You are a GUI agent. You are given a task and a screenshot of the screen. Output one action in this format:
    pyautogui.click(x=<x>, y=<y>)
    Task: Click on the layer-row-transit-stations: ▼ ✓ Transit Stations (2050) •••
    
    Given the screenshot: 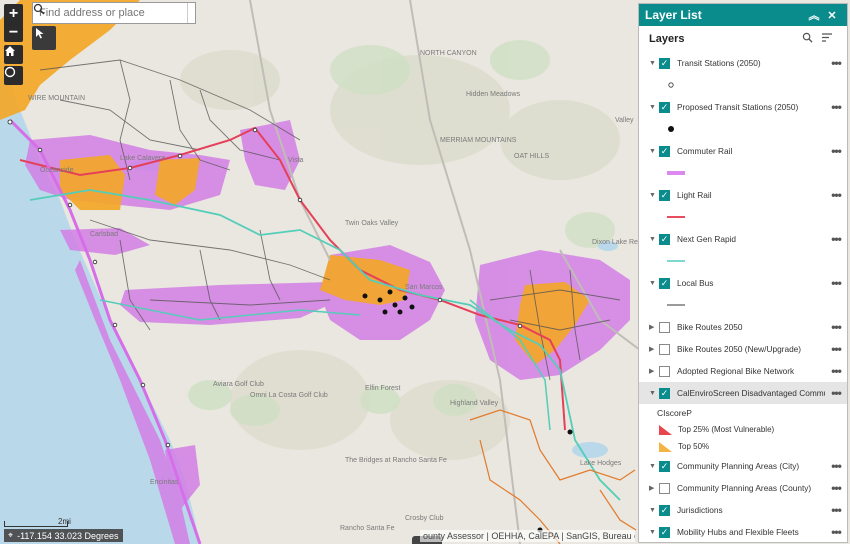 What is the action you would take?
    pyautogui.click(x=743, y=63)
    